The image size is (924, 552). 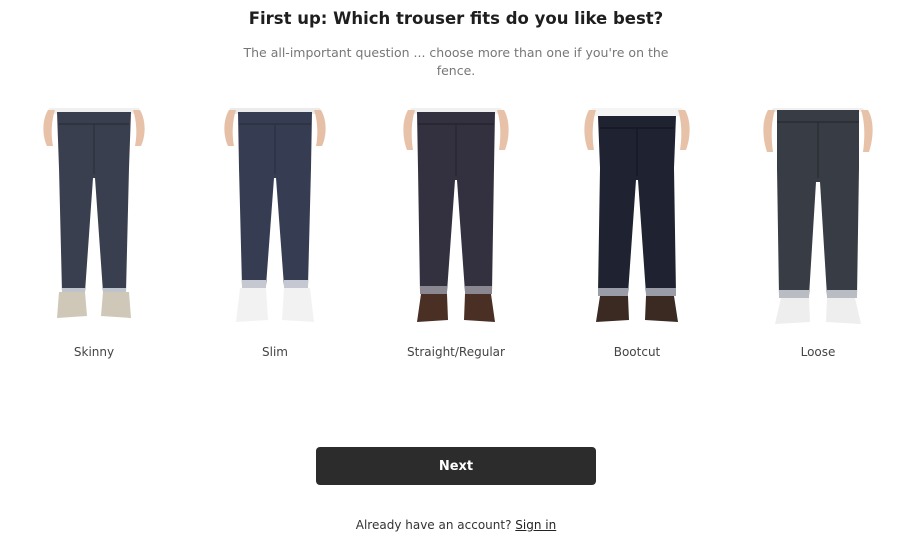 I want to click on next-button: Next, so click(x=456, y=466).